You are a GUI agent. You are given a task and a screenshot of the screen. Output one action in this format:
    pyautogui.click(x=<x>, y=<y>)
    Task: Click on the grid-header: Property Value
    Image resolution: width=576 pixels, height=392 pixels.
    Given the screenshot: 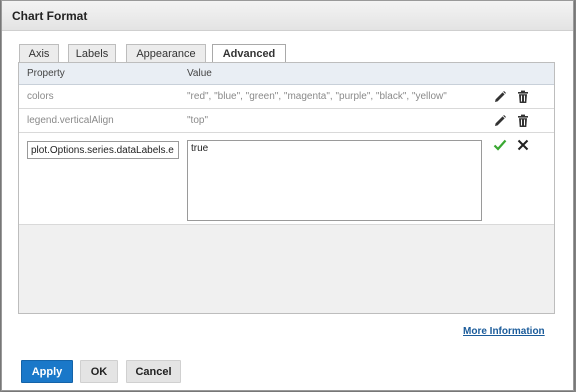 What is the action you would take?
    pyautogui.click(x=286, y=74)
    